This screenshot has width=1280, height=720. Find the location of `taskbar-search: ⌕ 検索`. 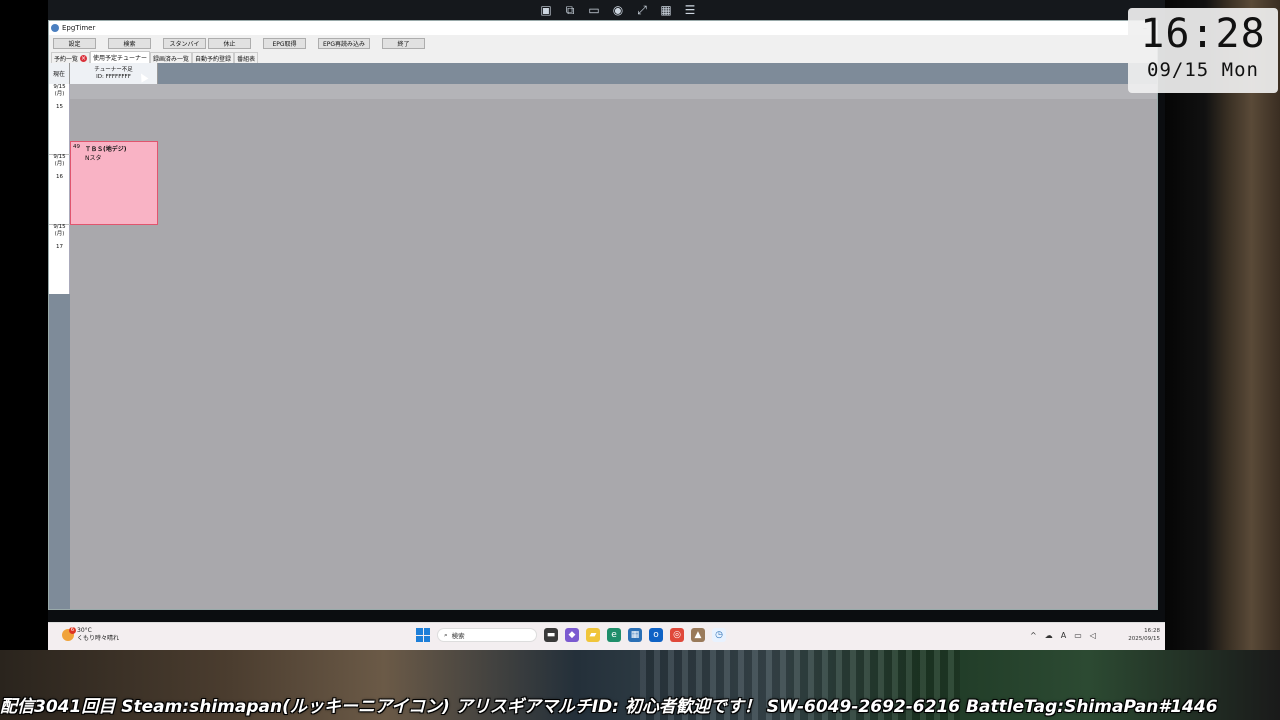

taskbar-search: ⌕ 検索 is located at coordinates (487, 635).